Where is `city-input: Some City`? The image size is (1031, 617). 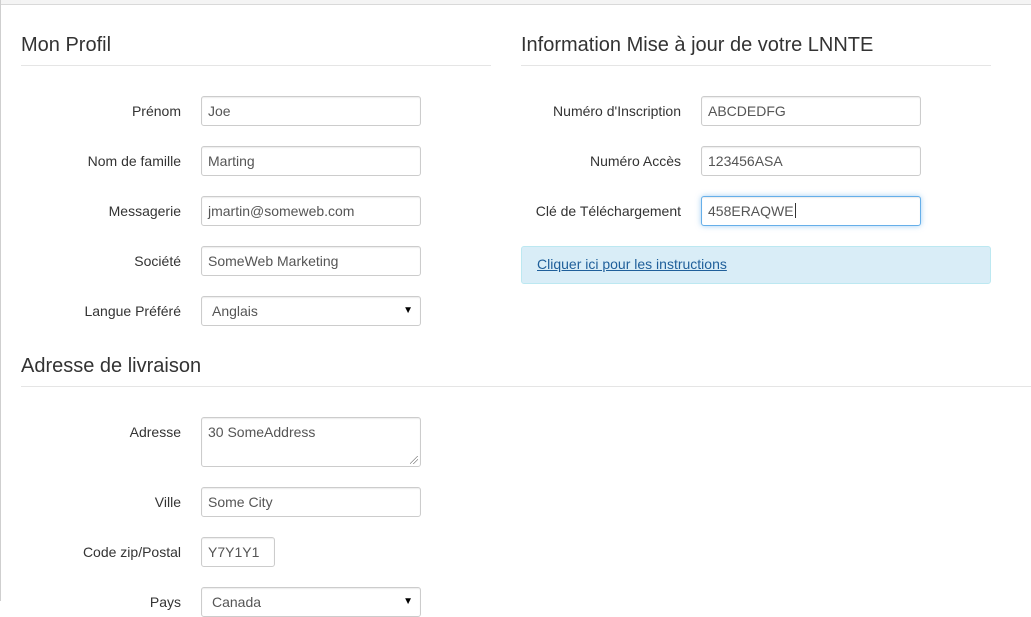 city-input: Some City is located at coordinates (311, 502).